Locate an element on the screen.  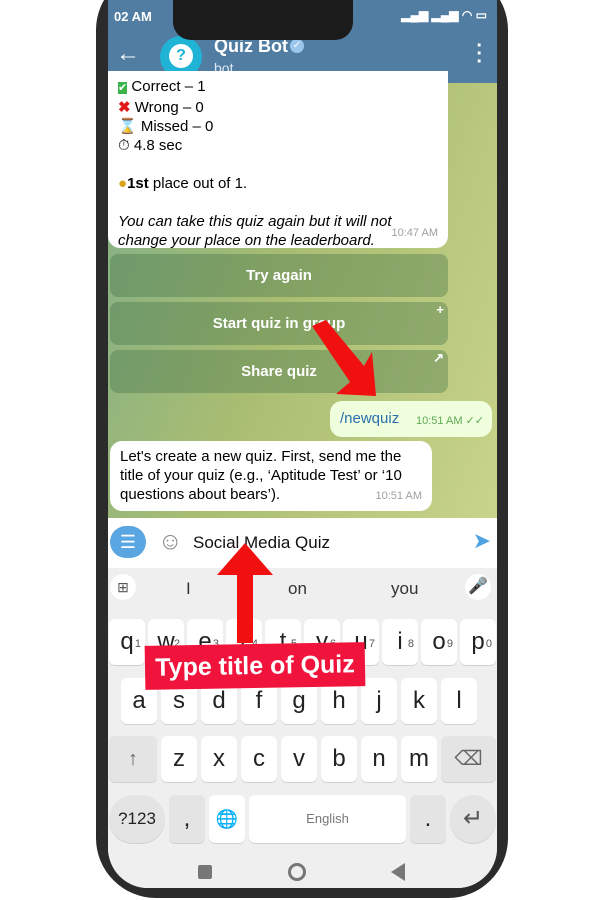
key-l: l is located at coordinates (459, 701).